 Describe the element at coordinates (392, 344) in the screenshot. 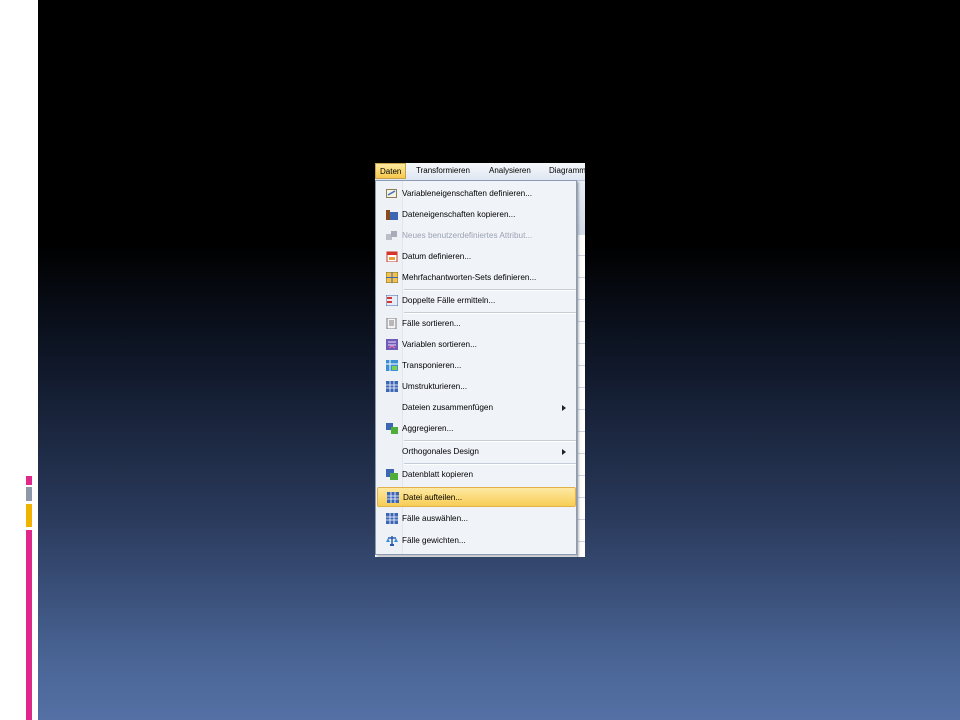

I see `sort-variables-icon` at that location.